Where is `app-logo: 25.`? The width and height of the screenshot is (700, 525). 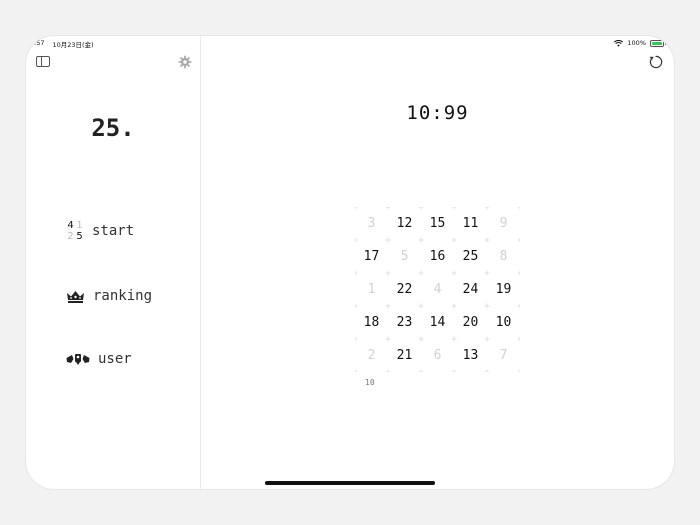
app-logo: 25. is located at coordinates (113, 128).